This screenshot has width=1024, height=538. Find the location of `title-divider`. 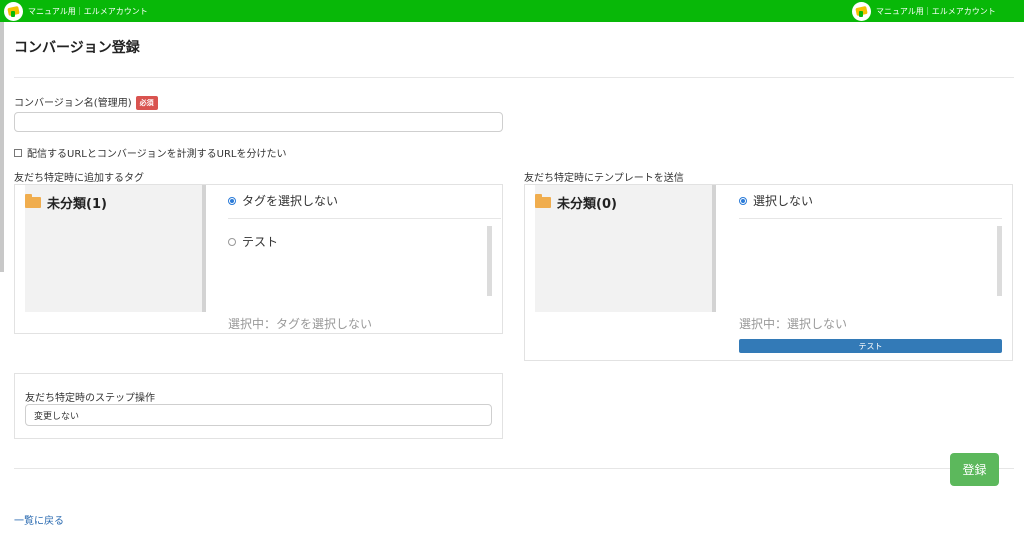

title-divider is located at coordinates (514, 77).